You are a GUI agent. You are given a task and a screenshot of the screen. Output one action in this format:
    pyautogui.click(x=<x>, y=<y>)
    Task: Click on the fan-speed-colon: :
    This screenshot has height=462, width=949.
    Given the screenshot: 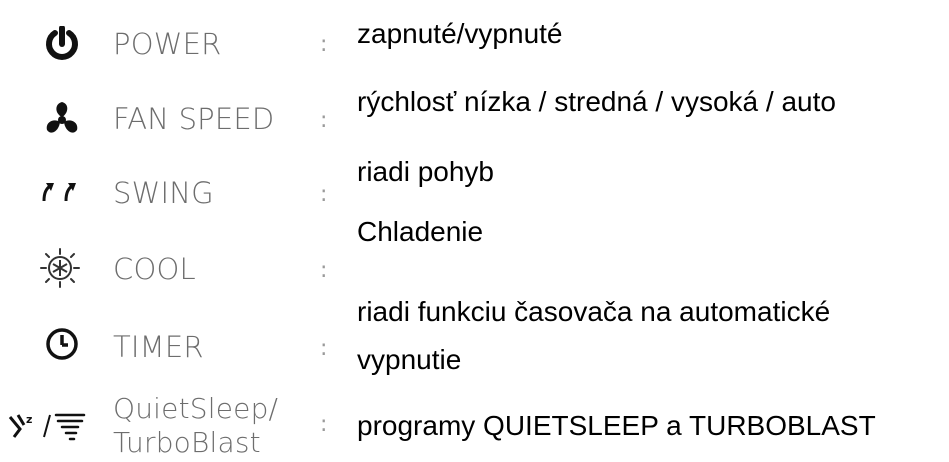 What is the action you would take?
    pyautogui.click(x=324, y=120)
    